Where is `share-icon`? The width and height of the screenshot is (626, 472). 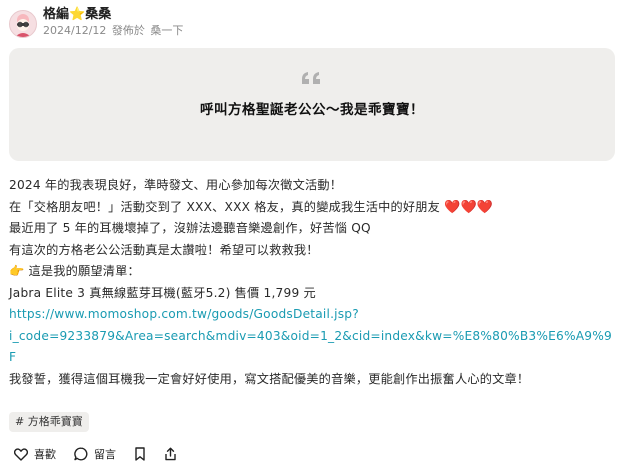
share-icon is located at coordinates (170, 454).